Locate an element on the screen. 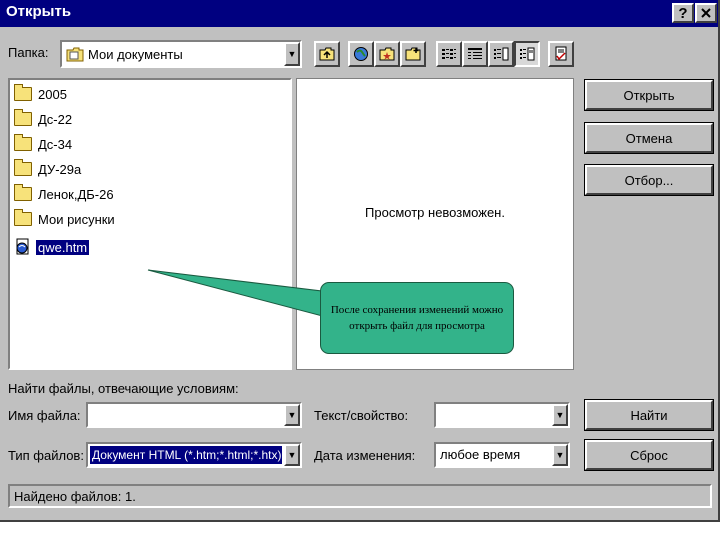 This screenshot has height=540, width=720. callout-pointer is located at coordinates (239, 294).